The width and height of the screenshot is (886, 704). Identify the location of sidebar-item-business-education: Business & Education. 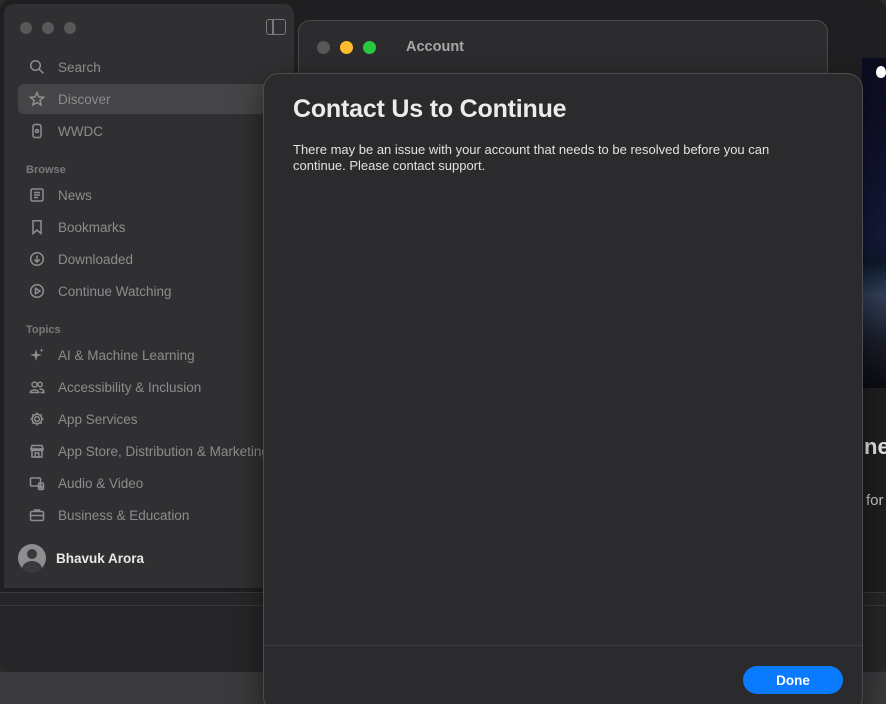
(149, 515).